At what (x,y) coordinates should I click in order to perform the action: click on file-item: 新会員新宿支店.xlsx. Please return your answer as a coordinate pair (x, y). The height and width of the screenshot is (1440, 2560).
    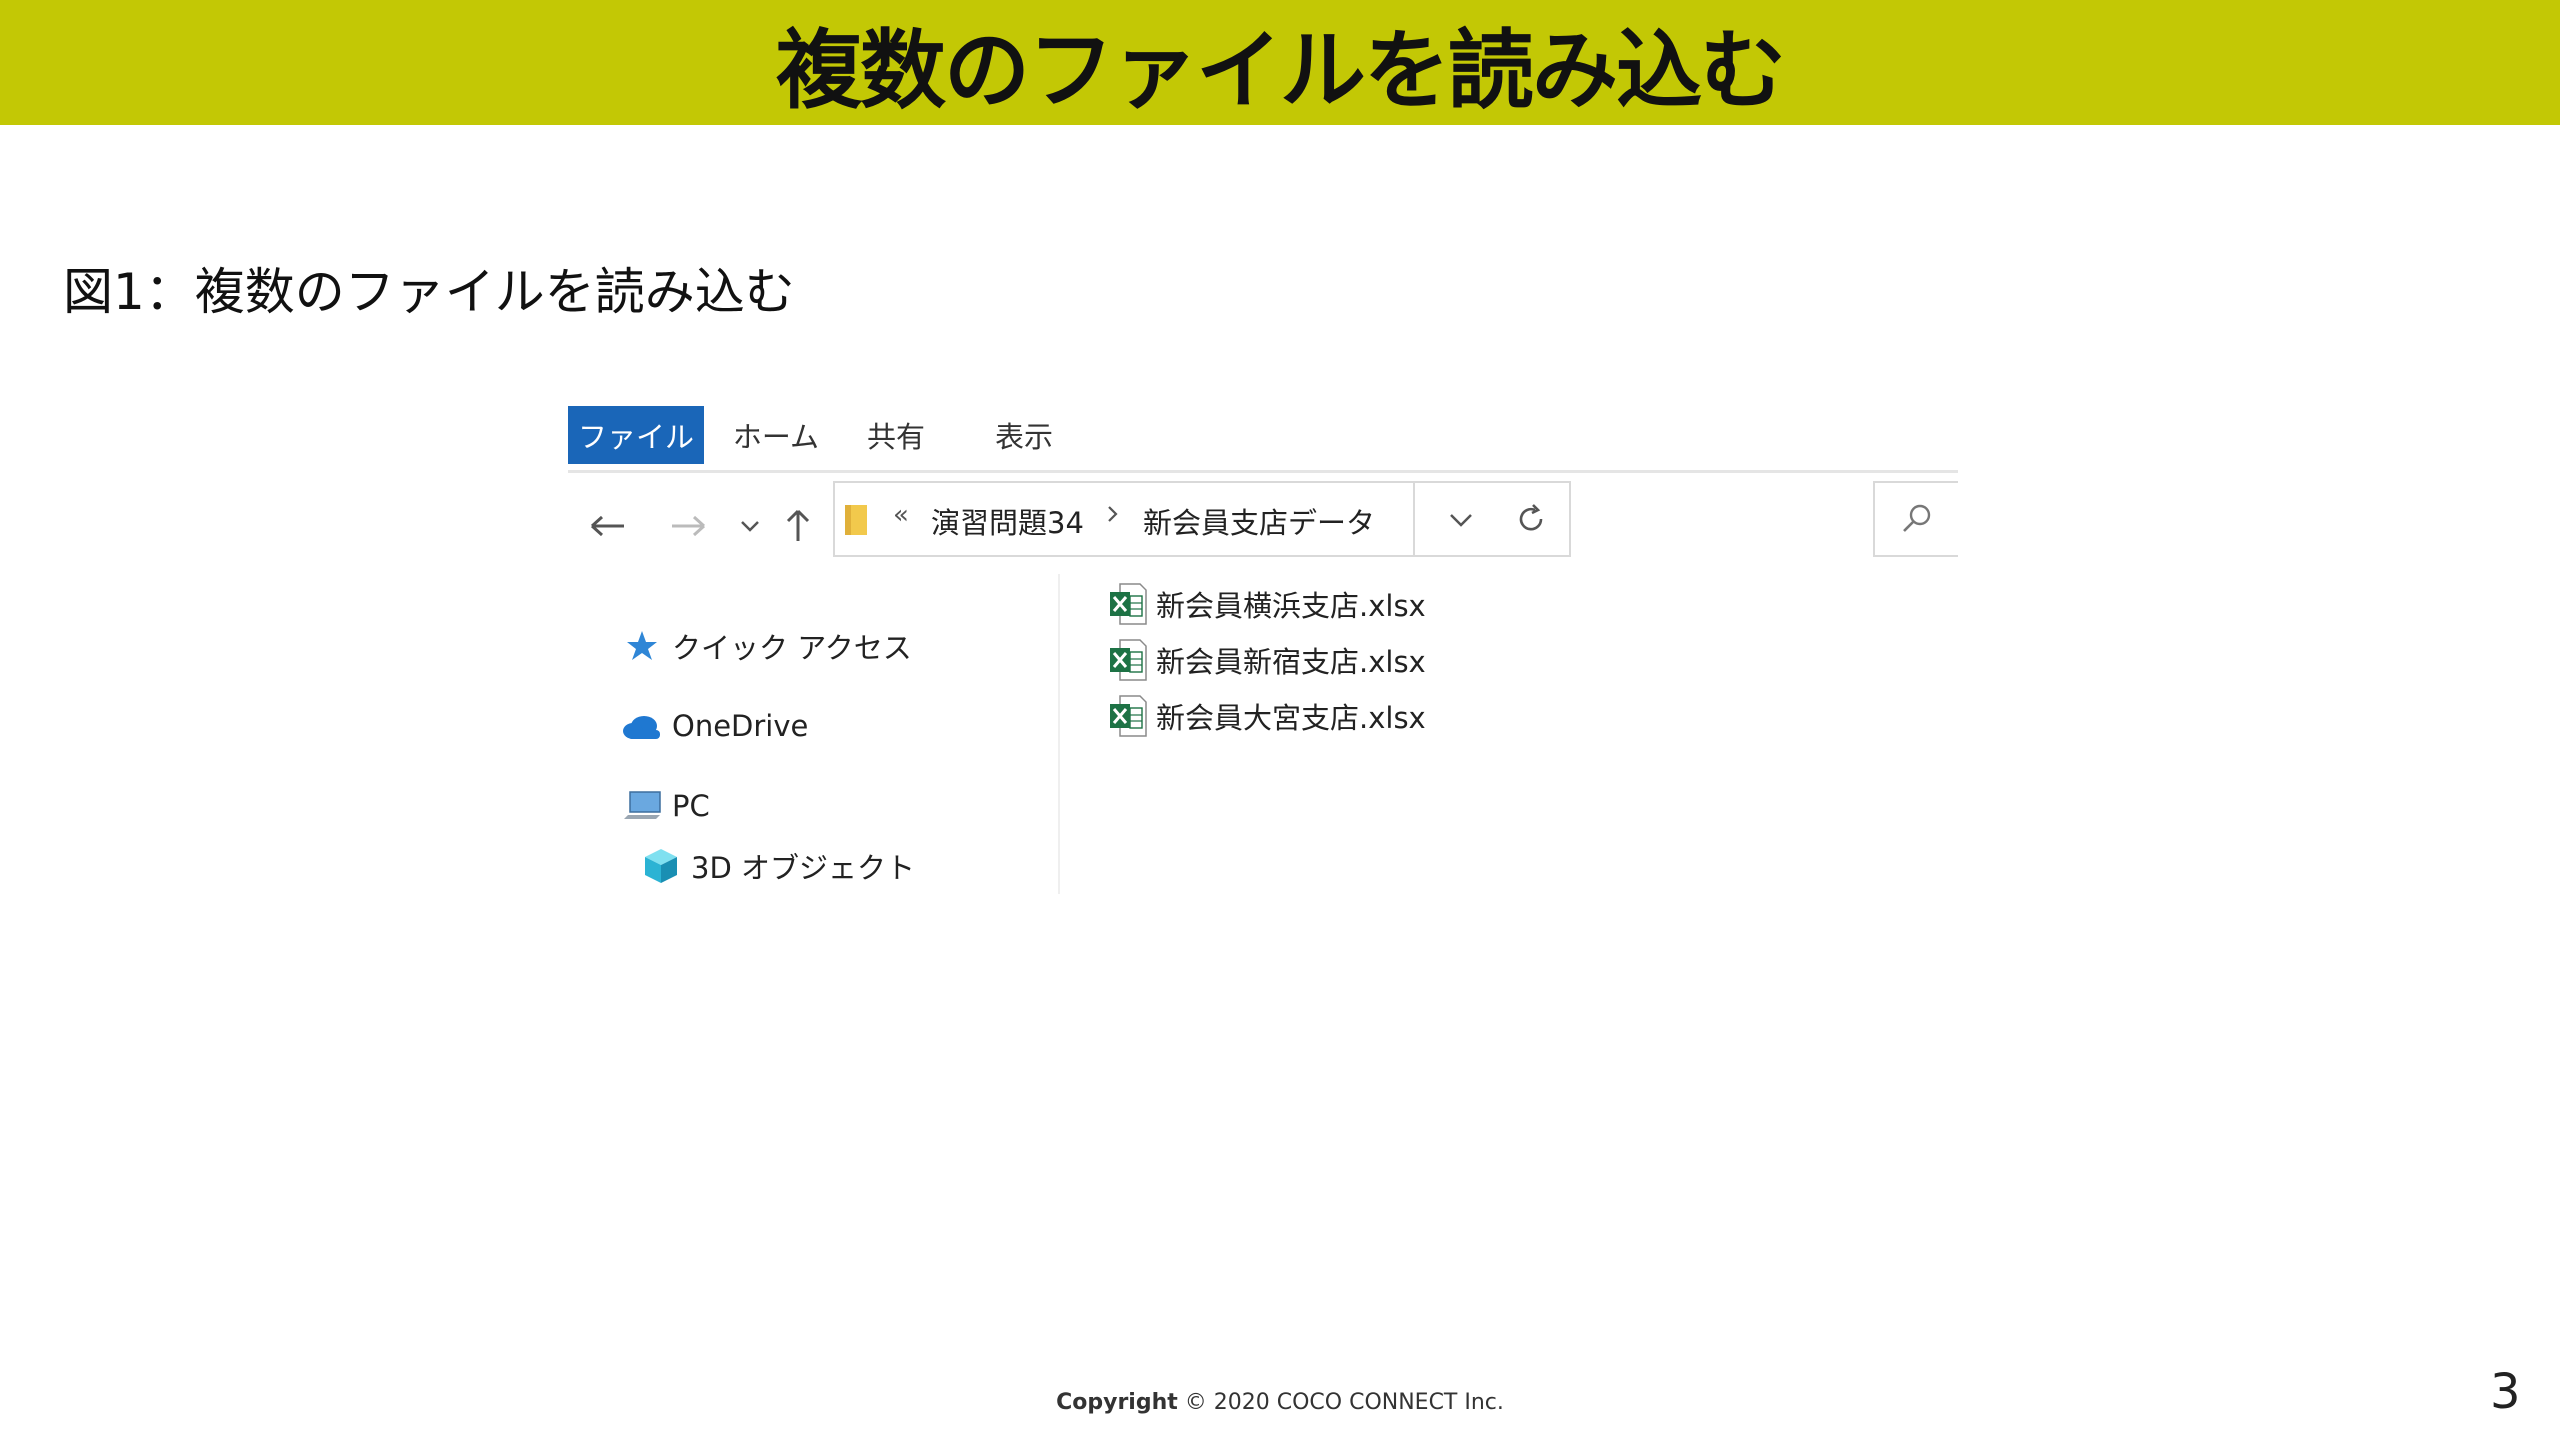
    Looking at the image, I should click on (1267, 660).